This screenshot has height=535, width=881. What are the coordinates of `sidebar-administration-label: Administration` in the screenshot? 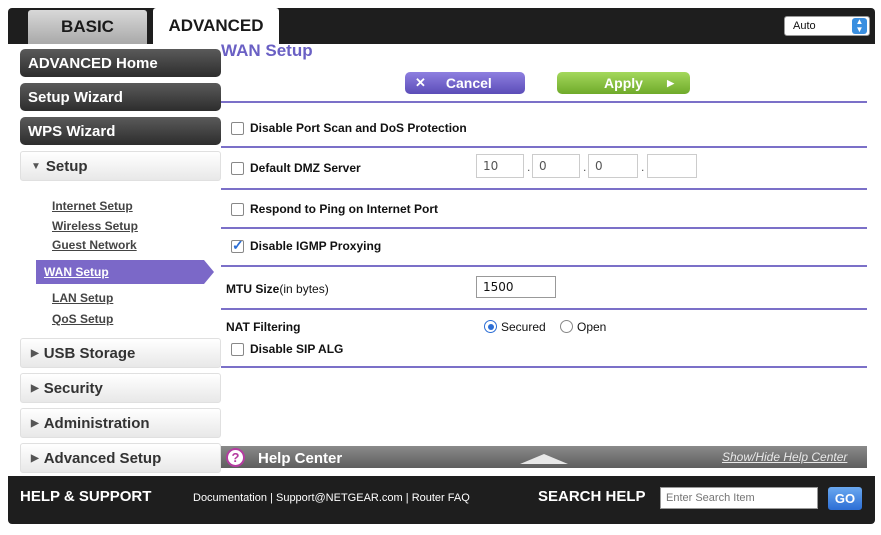 It's located at (96, 423).